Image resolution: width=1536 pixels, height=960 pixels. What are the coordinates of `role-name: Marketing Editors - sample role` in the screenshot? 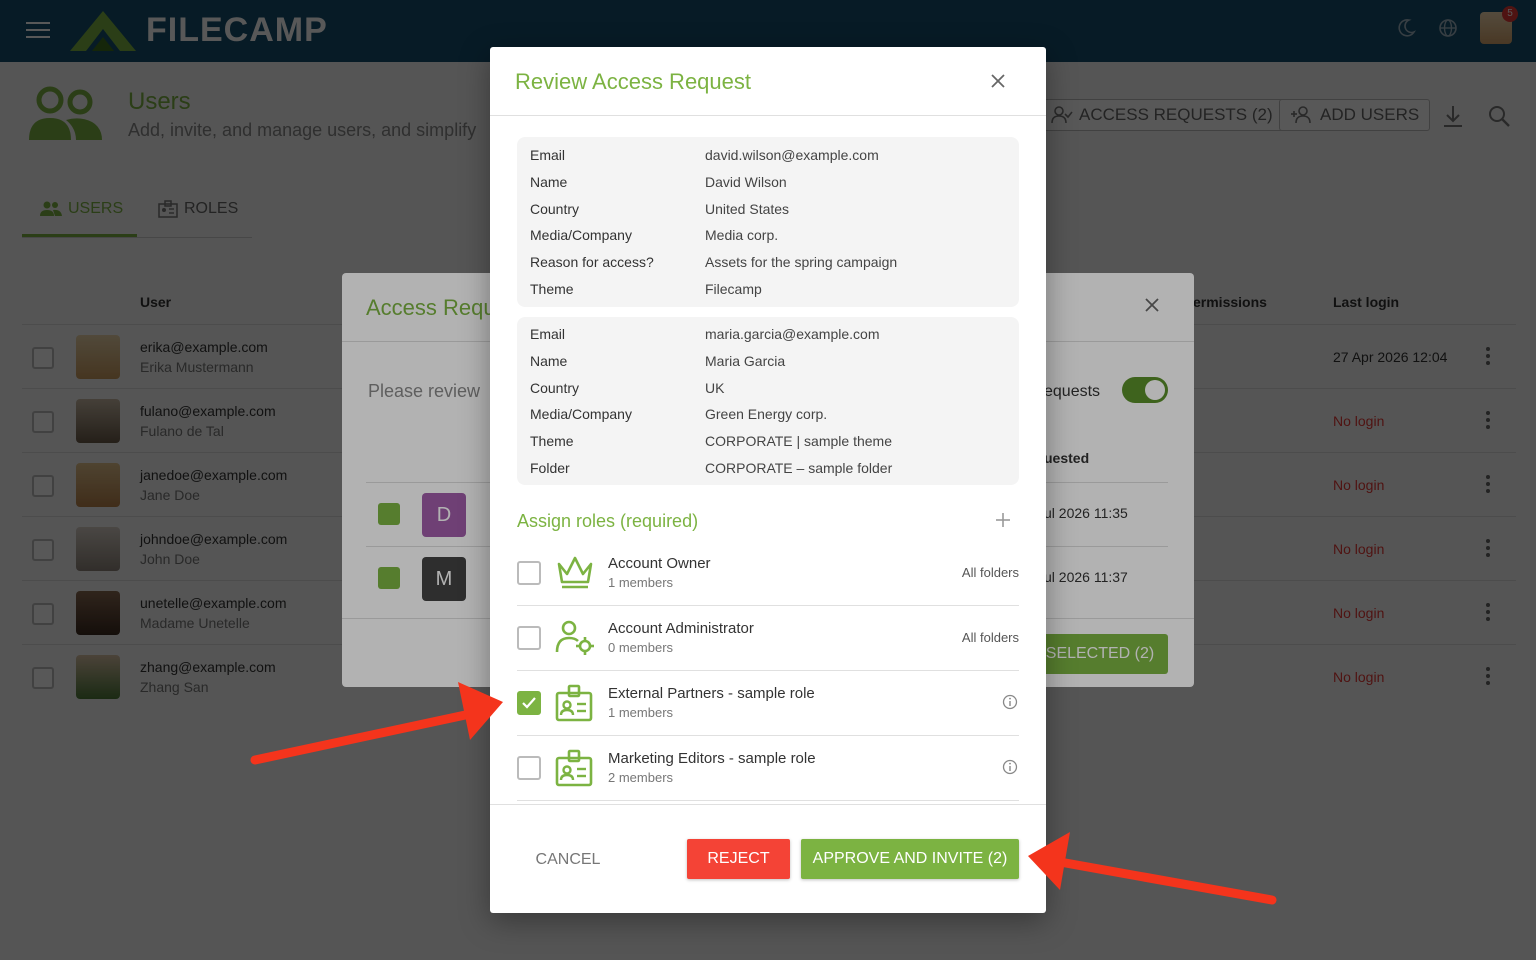 It's located at (712, 758).